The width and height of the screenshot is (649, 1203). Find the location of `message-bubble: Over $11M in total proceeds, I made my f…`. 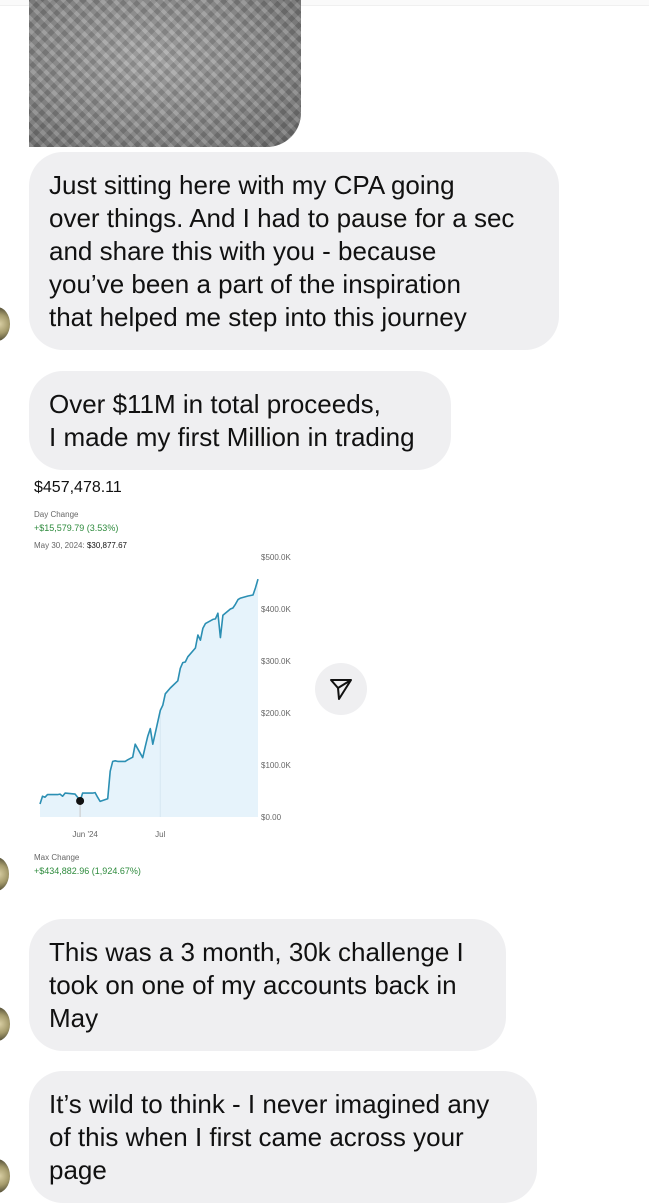

message-bubble: Over $11M in total proceeds, I made my f… is located at coordinates (240, 420).